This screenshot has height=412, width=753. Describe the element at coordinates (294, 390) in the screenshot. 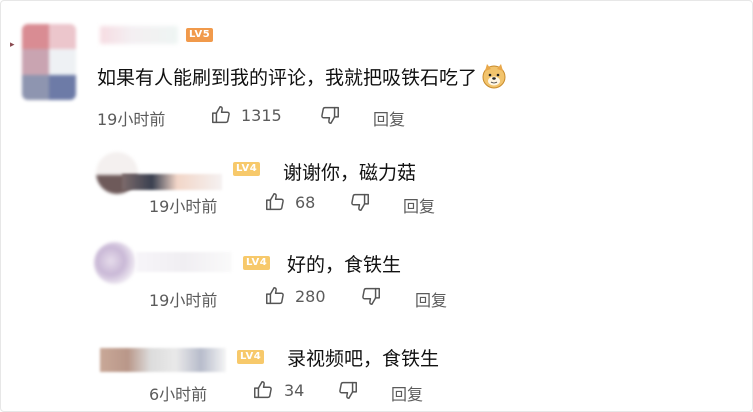

I see `like-count: 34` at that location.